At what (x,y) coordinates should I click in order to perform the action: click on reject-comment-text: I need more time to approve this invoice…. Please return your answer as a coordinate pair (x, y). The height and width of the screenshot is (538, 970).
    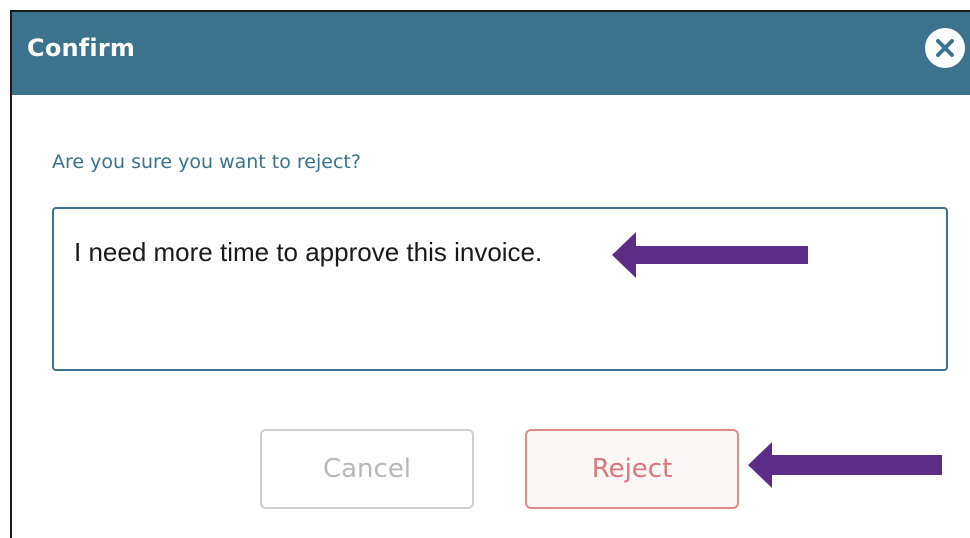
    Looking at the image, I should click on (308, 252).